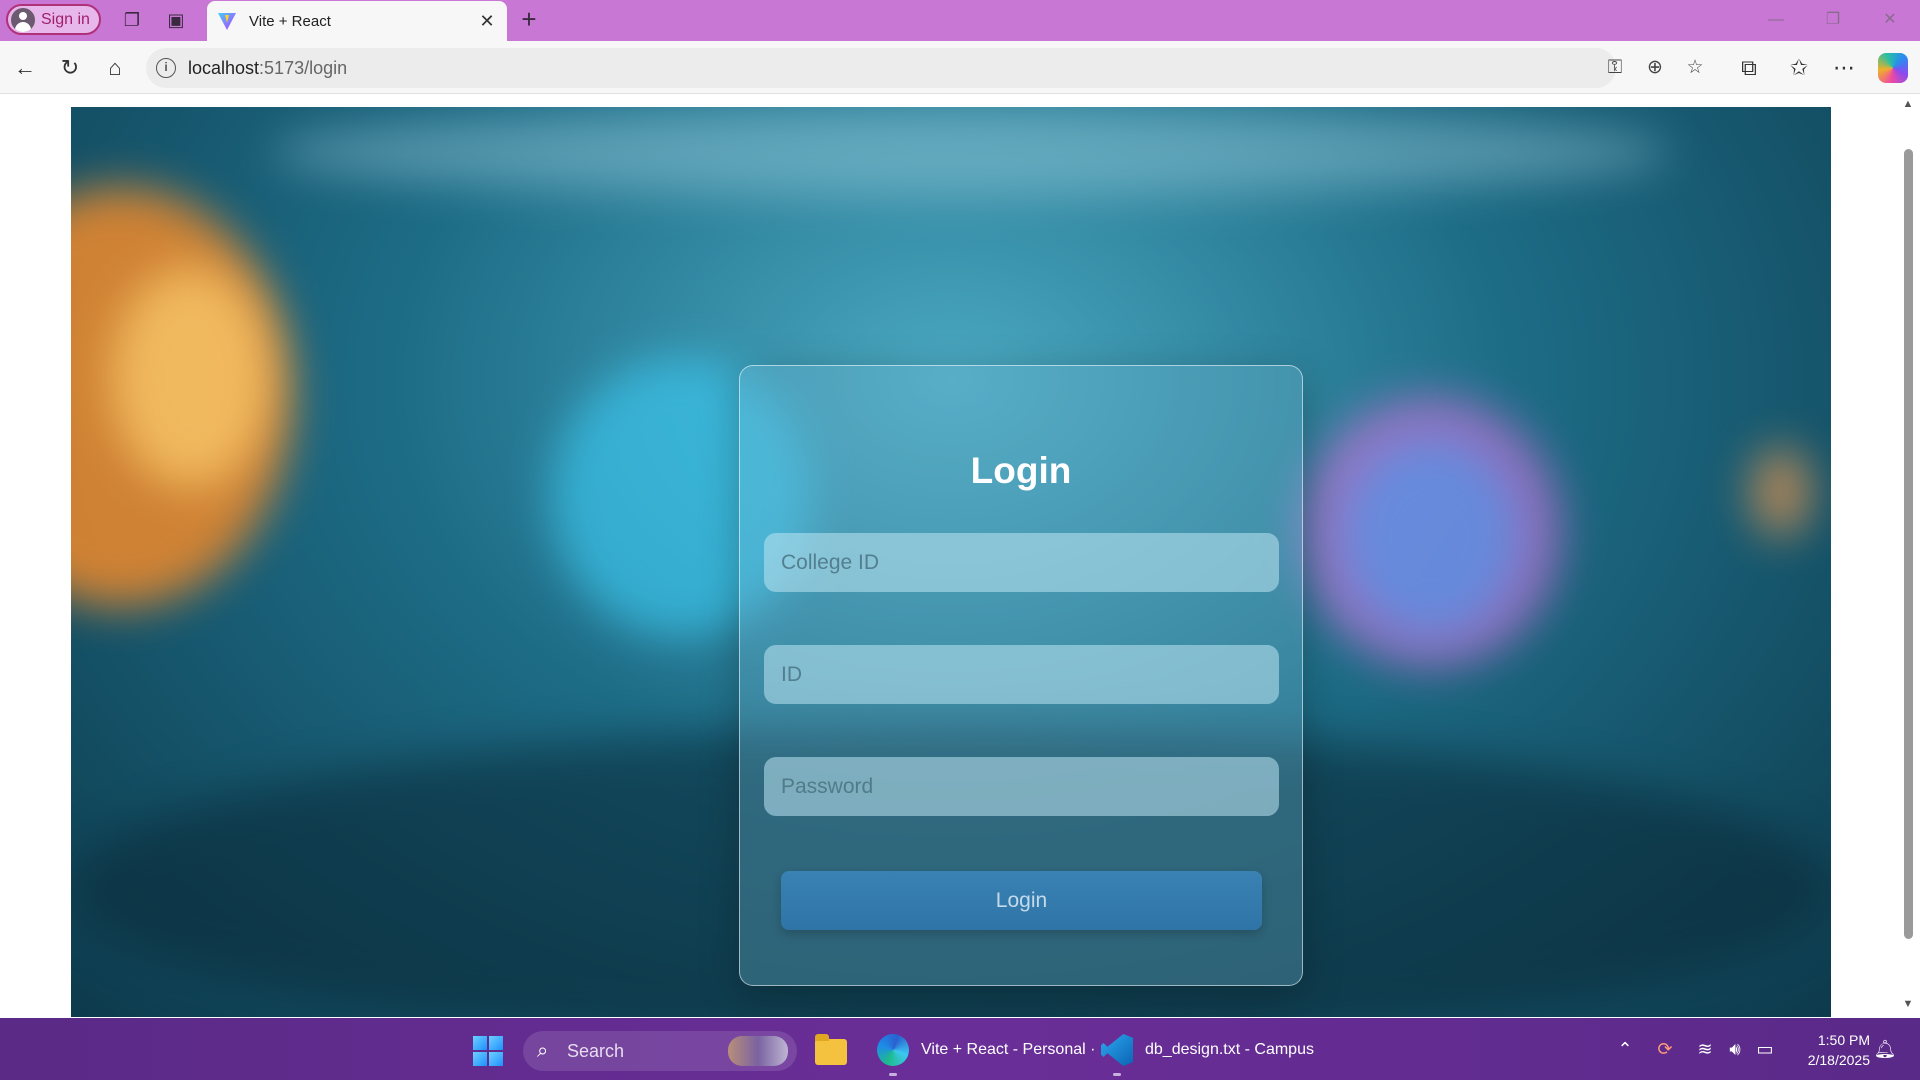  I want to click on taskbar-search: ⌕ Search, so click(660, 1051).